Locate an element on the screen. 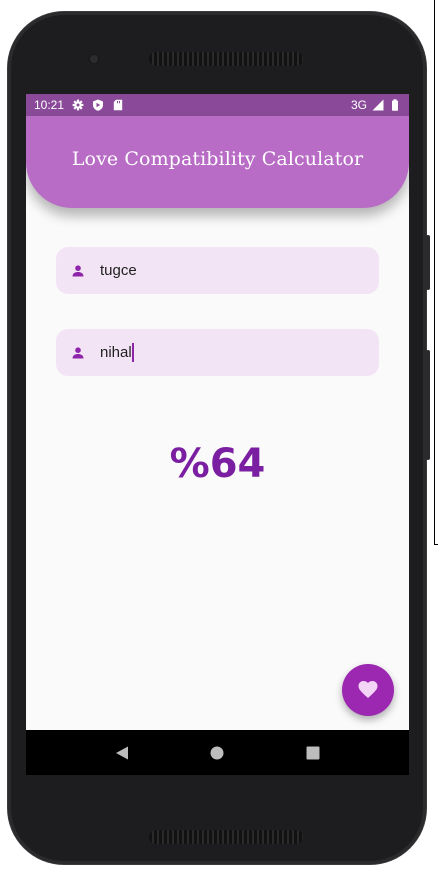  first-name-input is located at coordinates (220, 270).